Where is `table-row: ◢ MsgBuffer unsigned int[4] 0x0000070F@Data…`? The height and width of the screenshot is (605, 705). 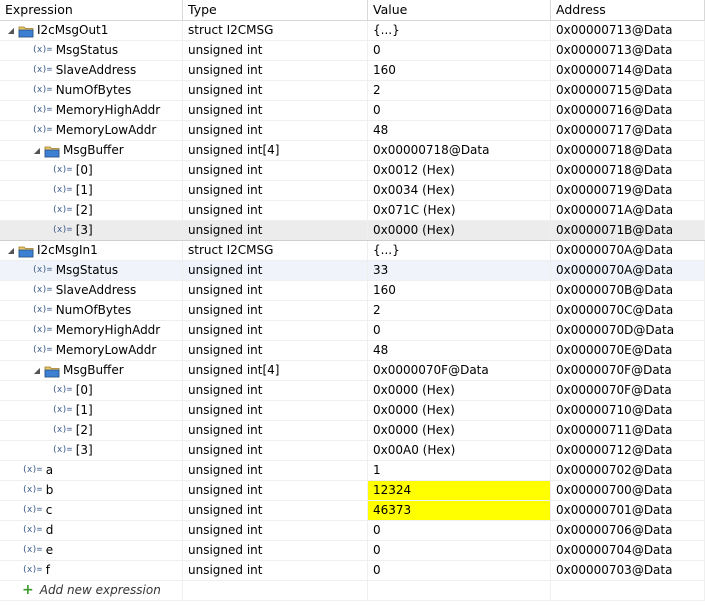
table-row: ◢ MsgBuffer unsigned int[4] 0x0000070F@Data… is located at coordinates (352, 371).